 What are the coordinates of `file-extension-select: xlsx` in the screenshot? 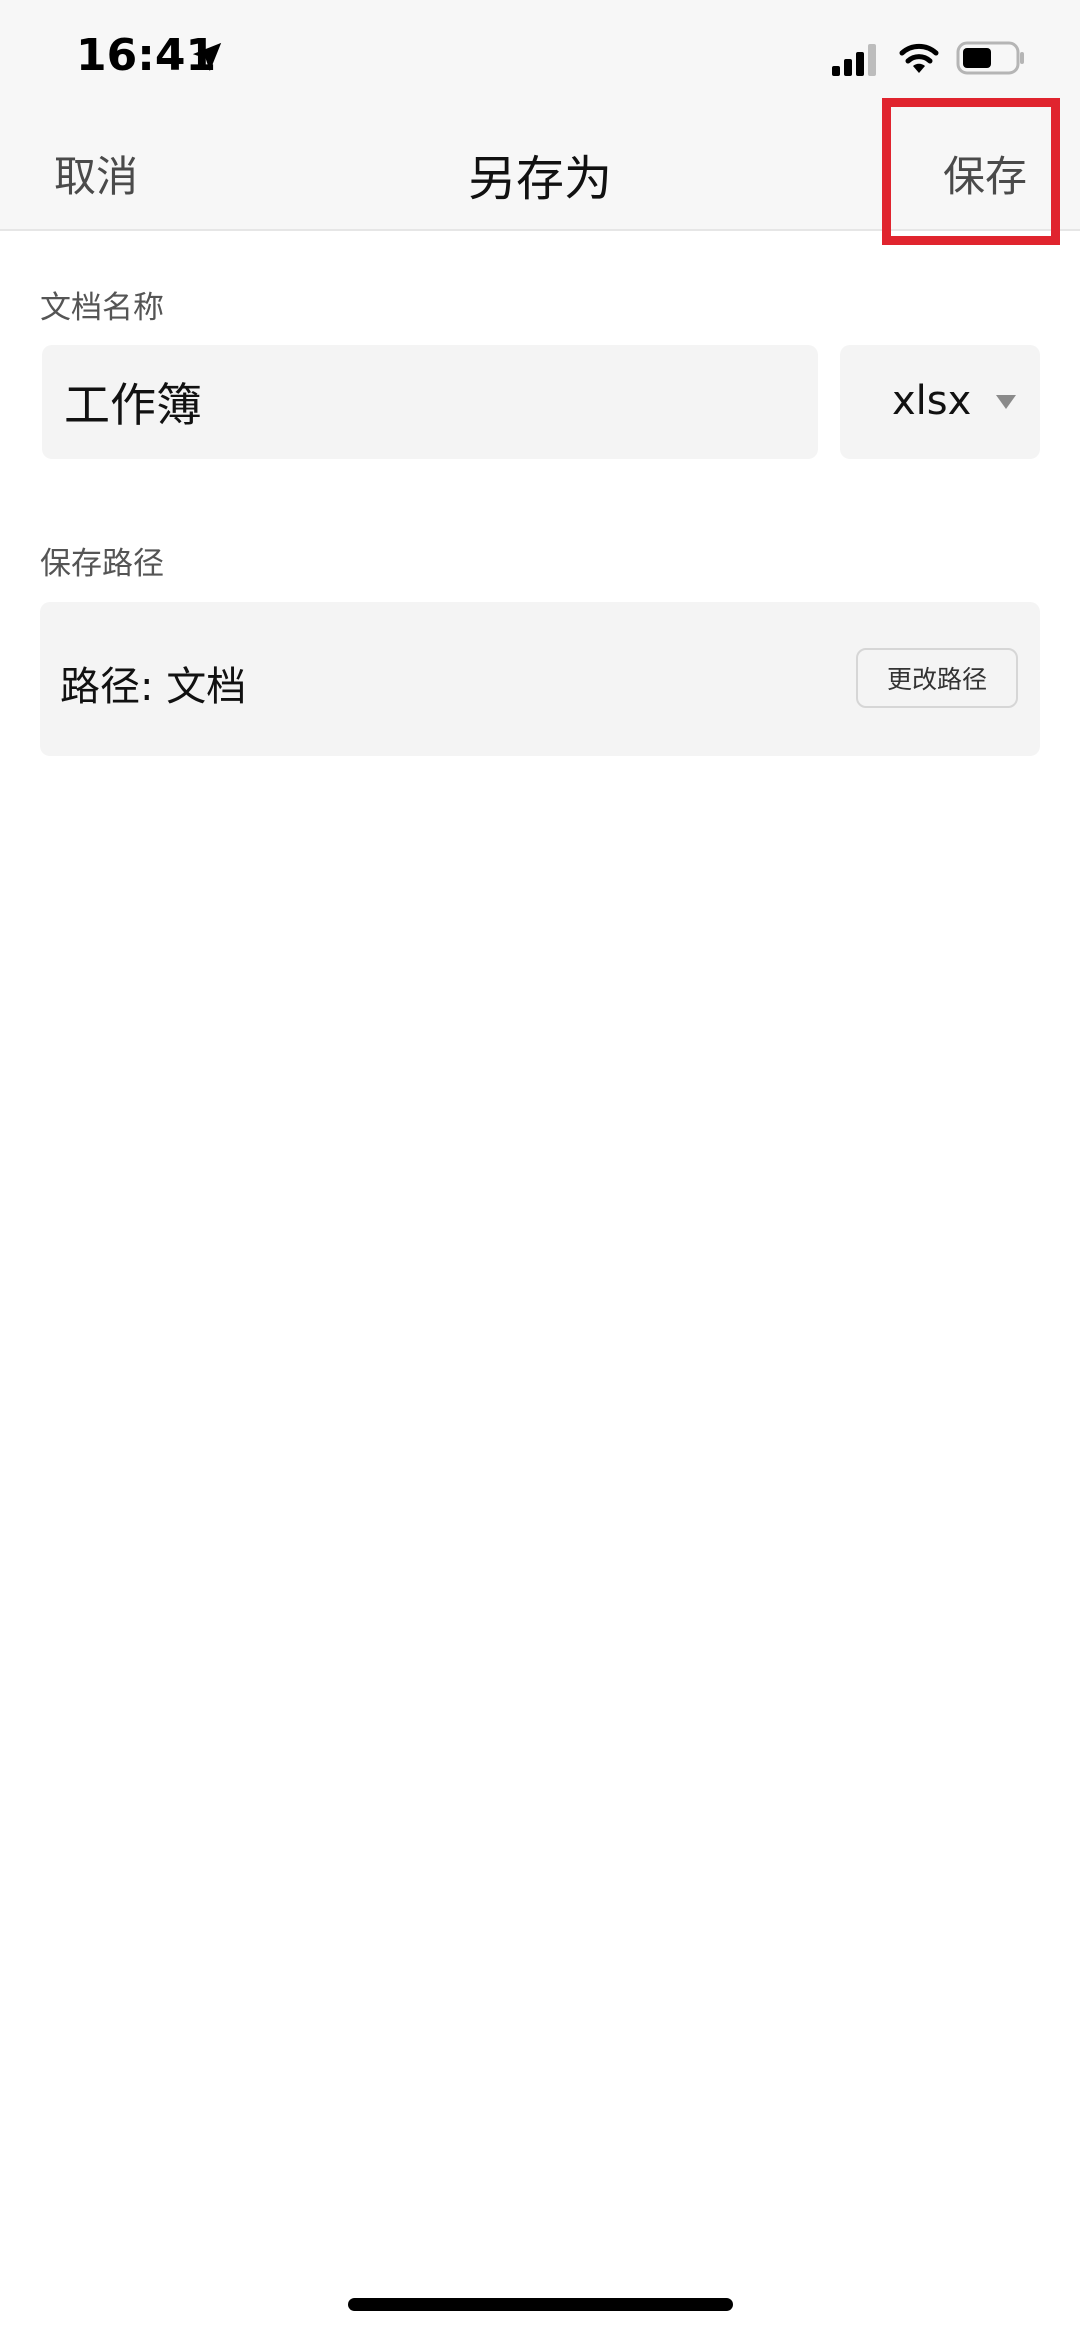 It's located at (940, 402).